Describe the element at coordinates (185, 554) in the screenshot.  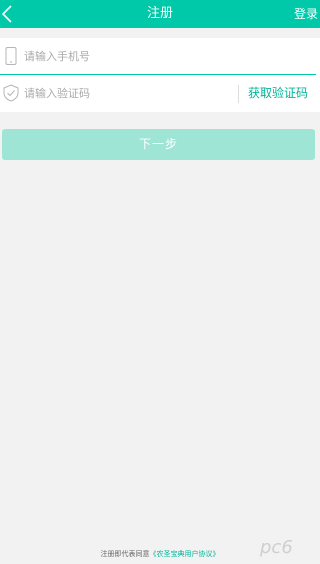
I see `user-agreement-link: 《农圣宝典用户协议》` at that location.